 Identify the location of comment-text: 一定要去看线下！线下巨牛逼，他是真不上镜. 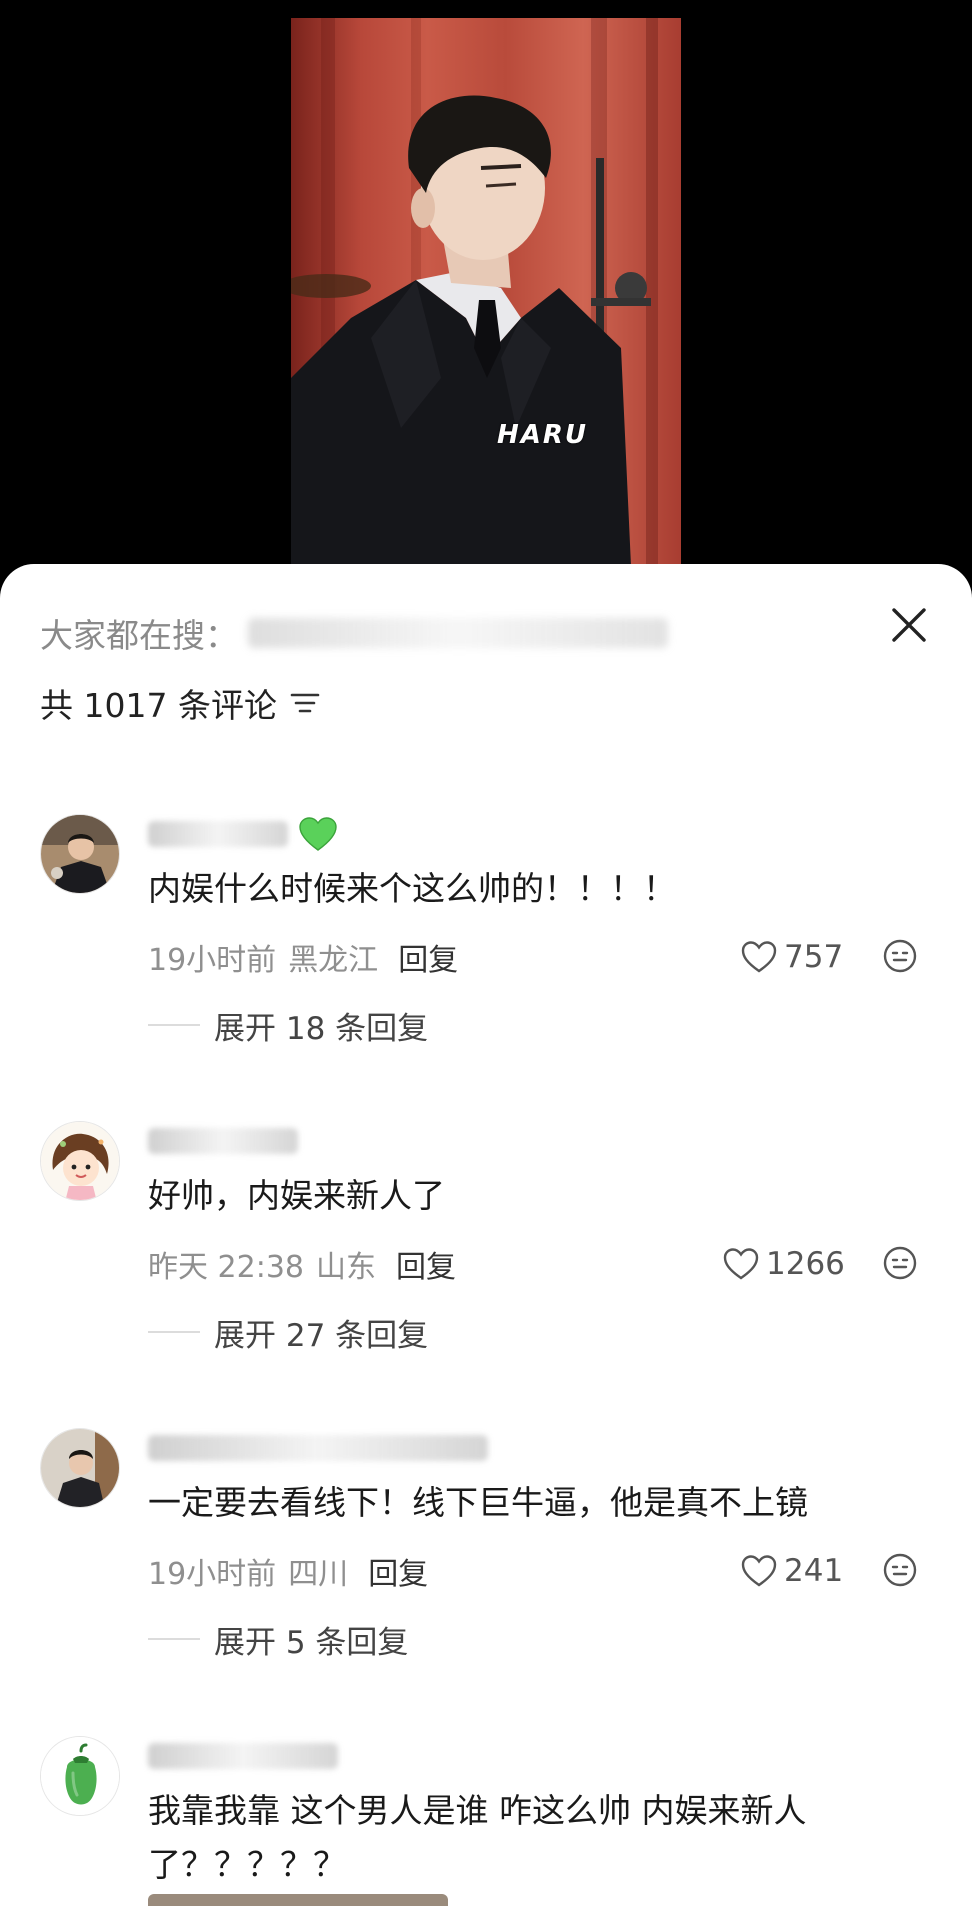
(478, 1502).